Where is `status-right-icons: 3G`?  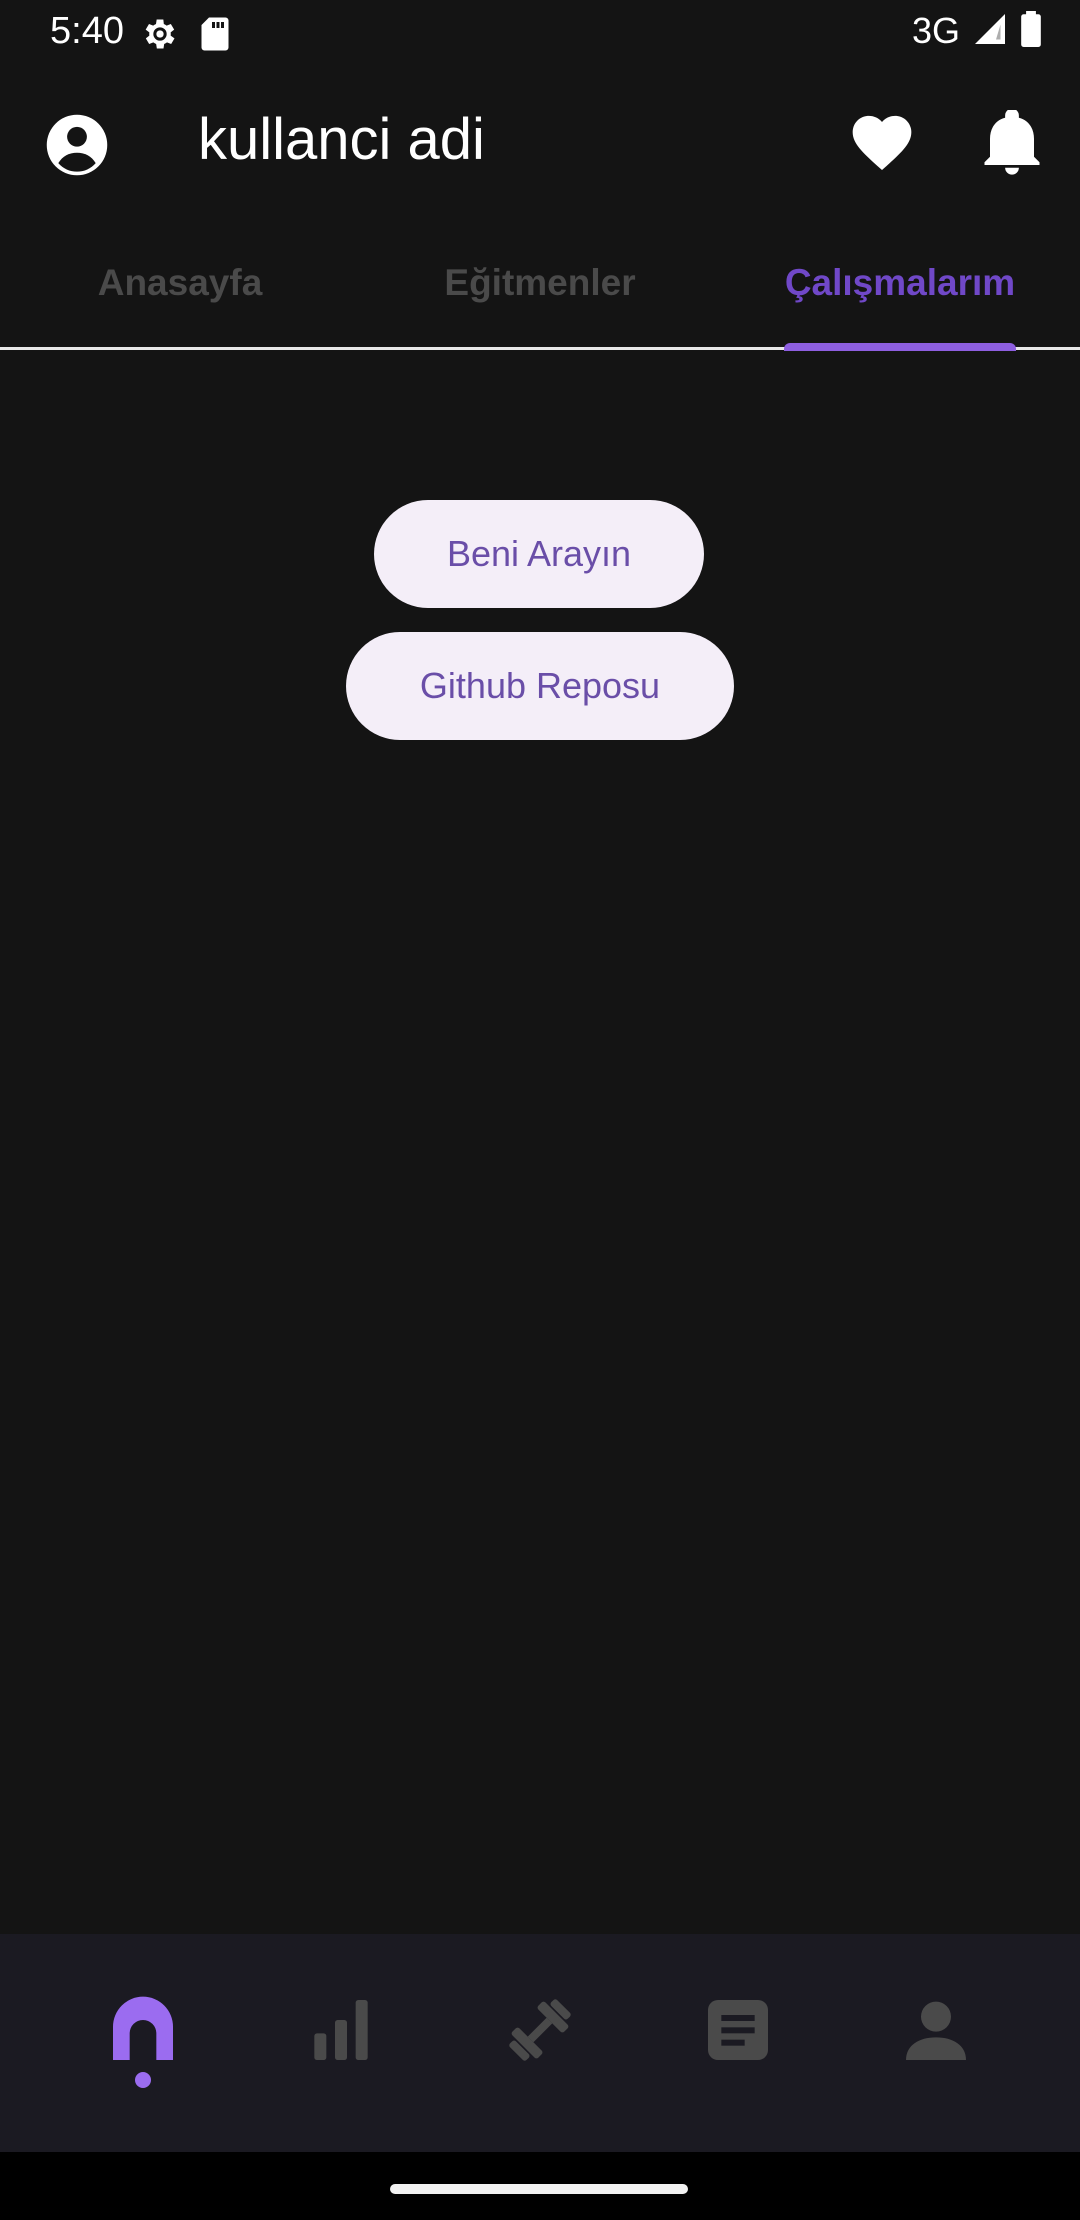 status-right-icons: 3G is located at coordinates (977, 31).